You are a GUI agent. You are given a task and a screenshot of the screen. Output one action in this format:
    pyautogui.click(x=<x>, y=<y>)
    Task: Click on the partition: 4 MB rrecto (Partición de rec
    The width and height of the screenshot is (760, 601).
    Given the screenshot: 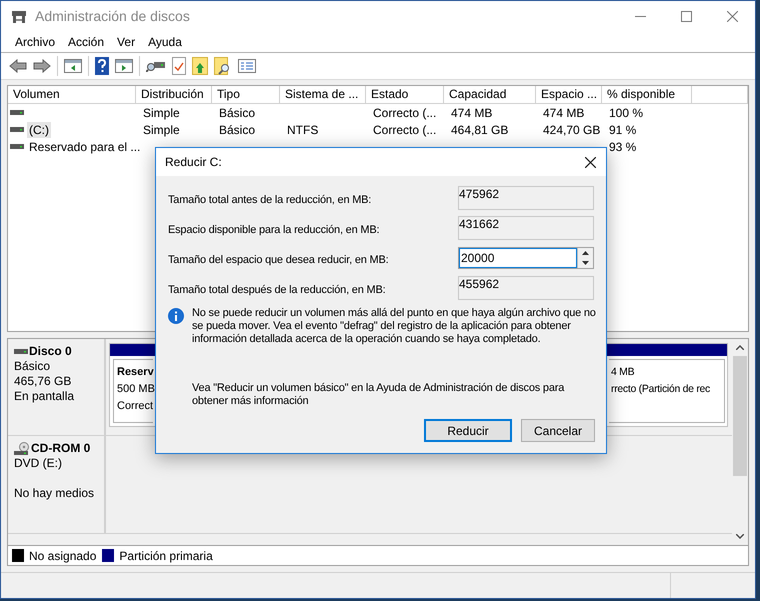 What is the action you would take?
    pyautogui.click(x=667, y=391)
    